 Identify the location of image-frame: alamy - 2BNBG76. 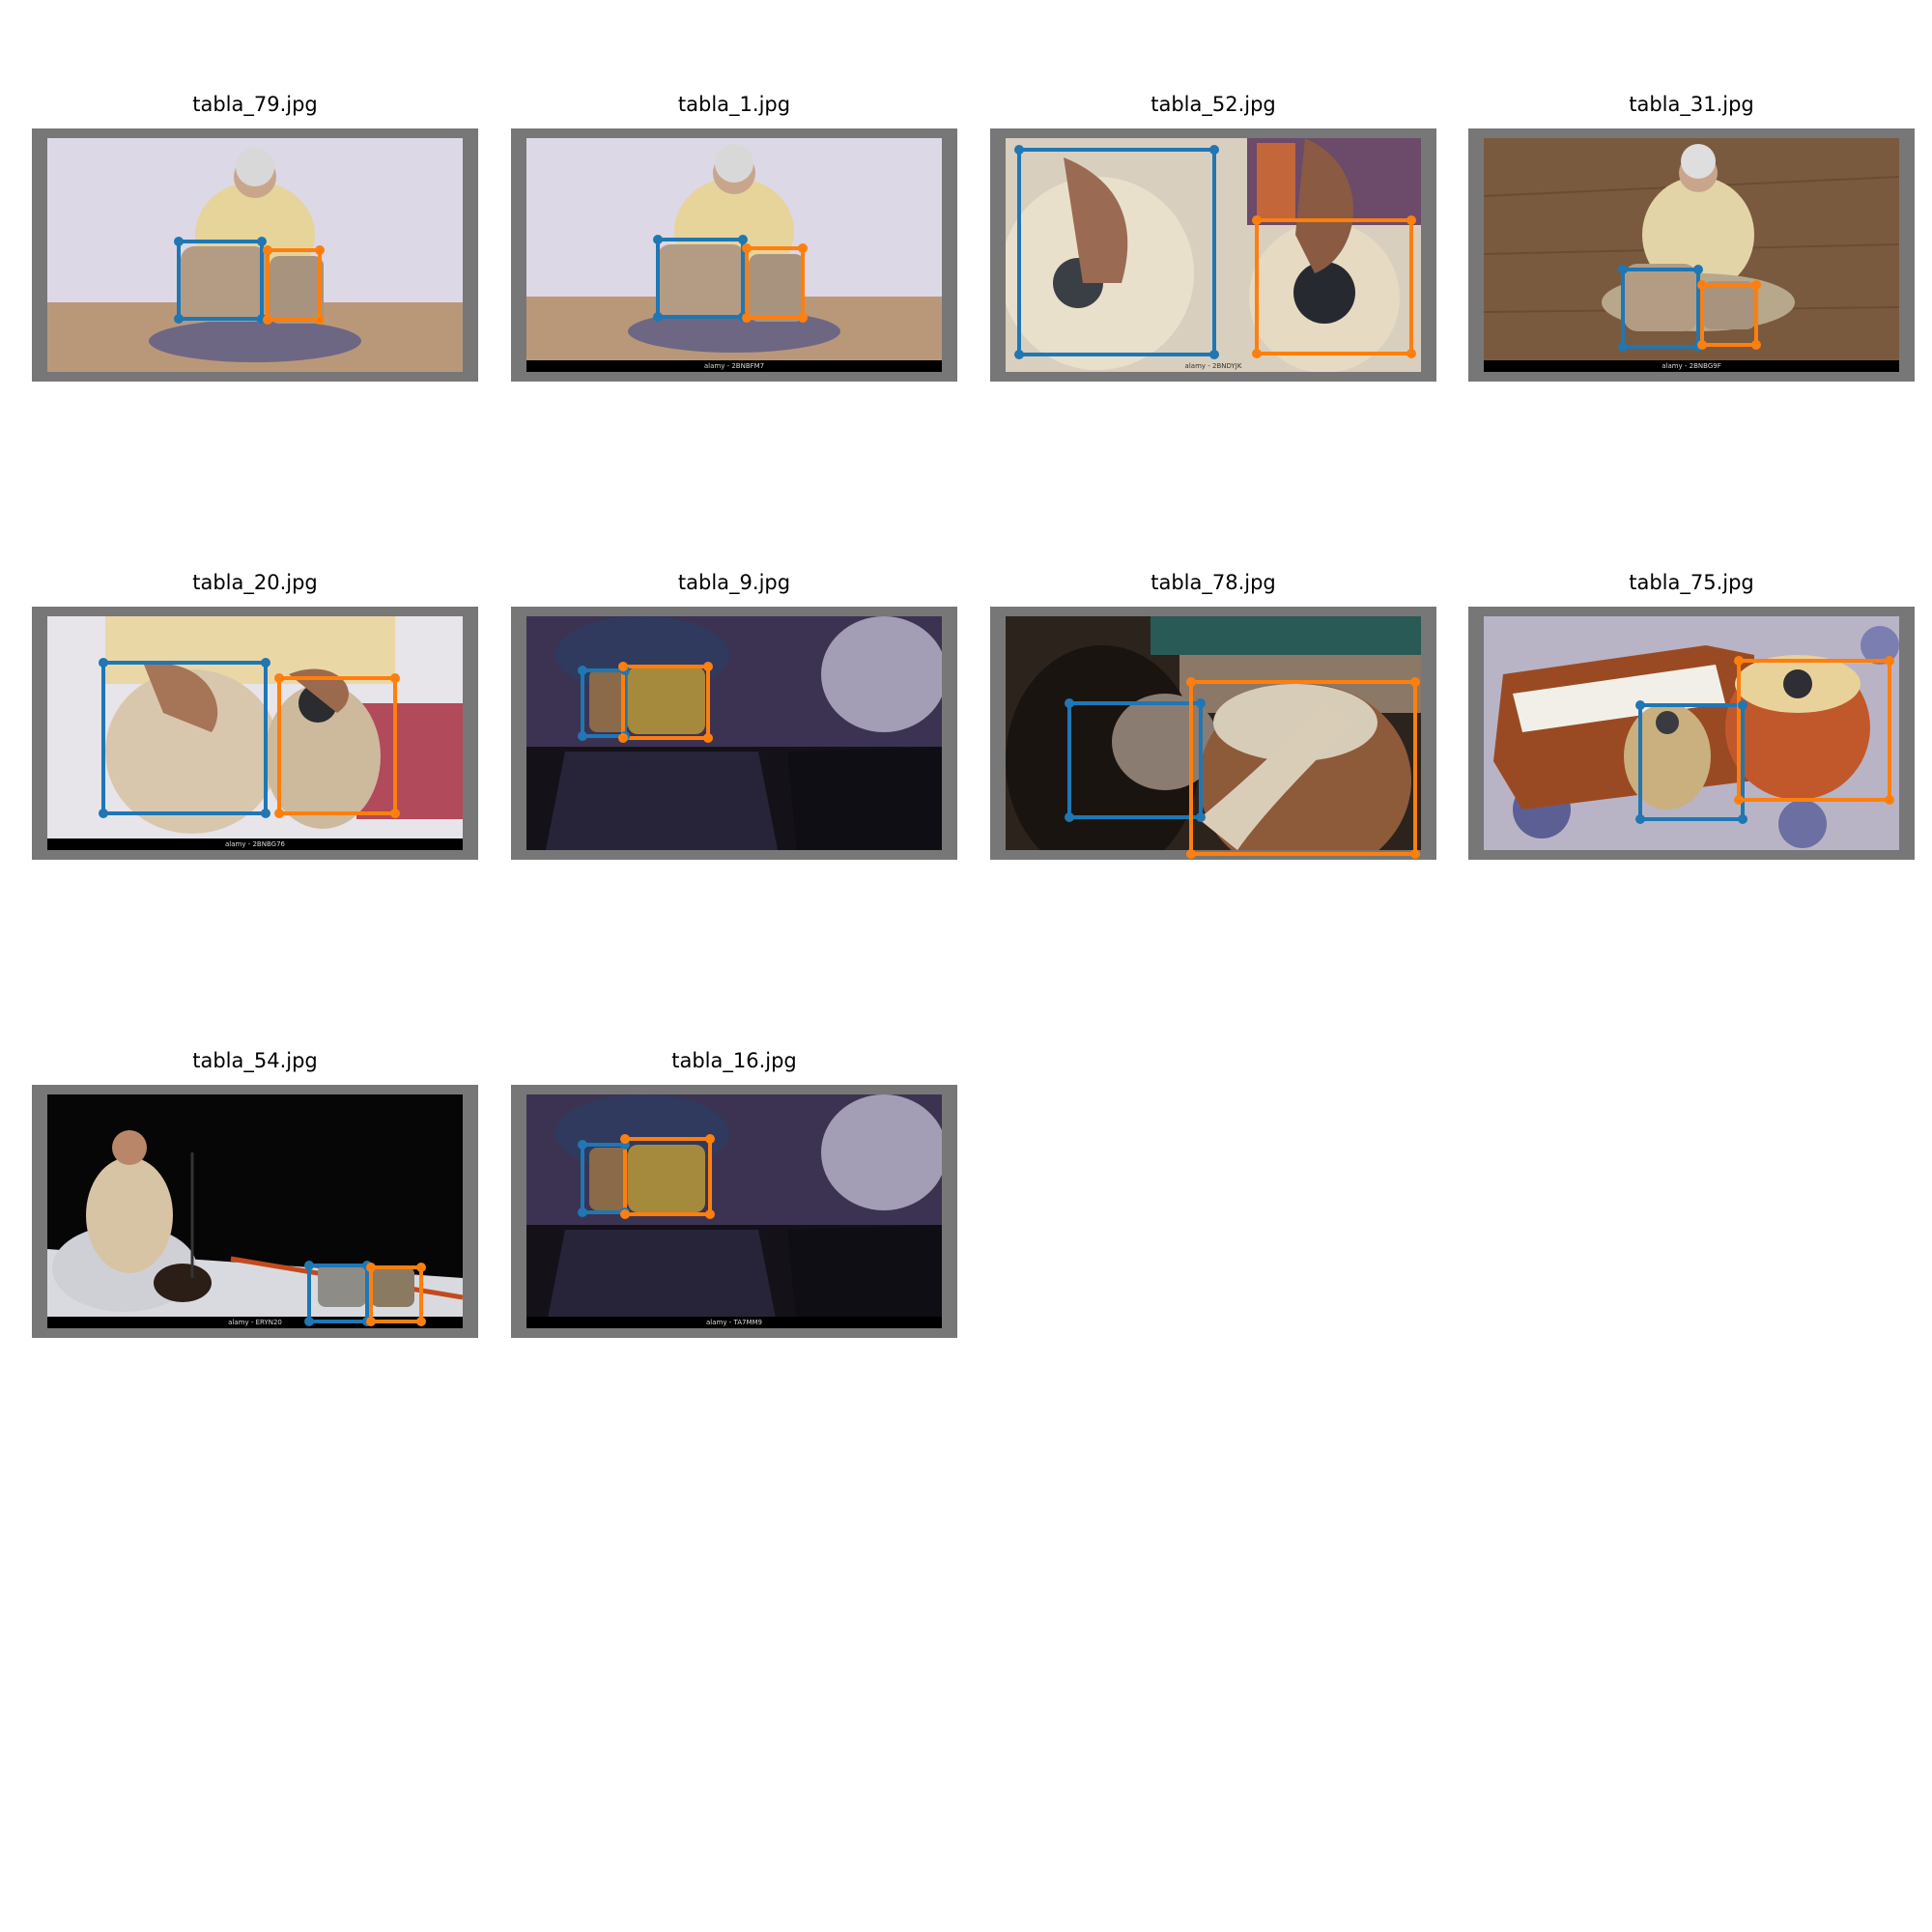
(255, 733).